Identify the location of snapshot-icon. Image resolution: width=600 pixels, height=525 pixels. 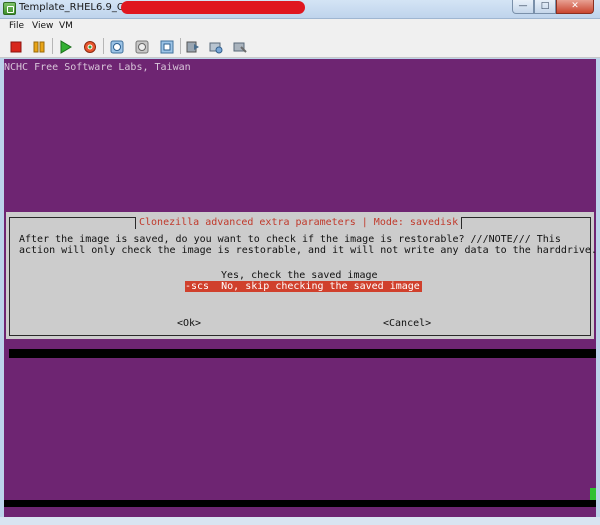
(117, 46).